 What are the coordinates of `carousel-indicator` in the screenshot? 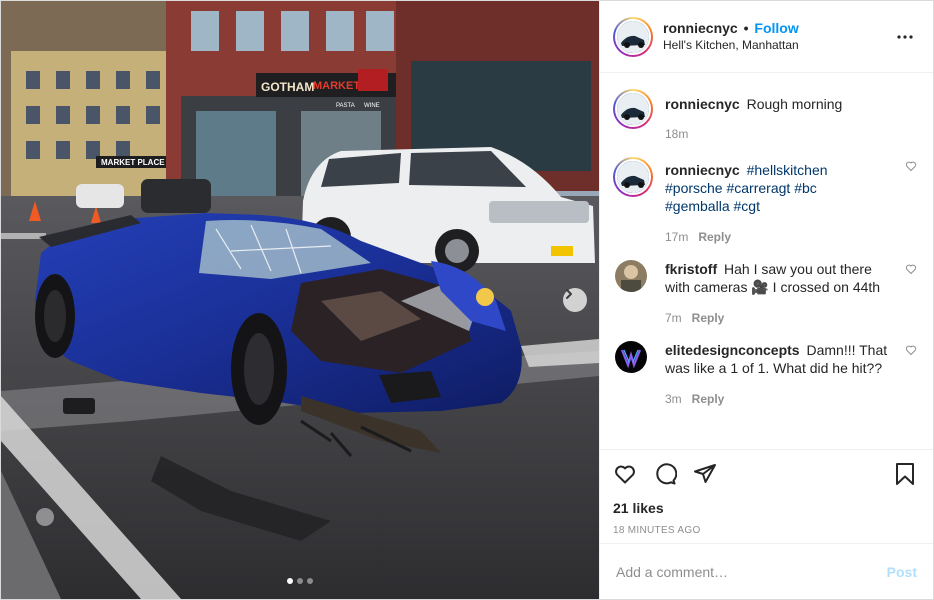 It's located at (300, 581).